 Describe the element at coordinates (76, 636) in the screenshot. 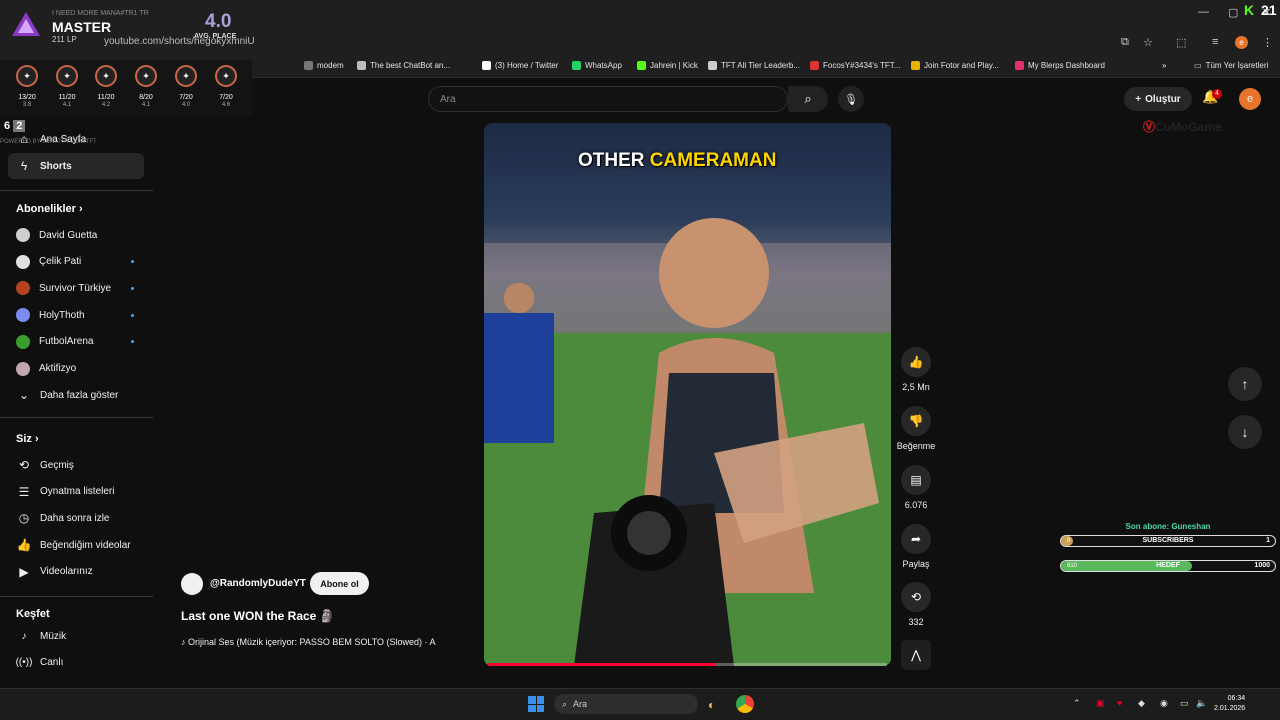

I see `sidebar-item-explore: ♪ Müzik` at that location.